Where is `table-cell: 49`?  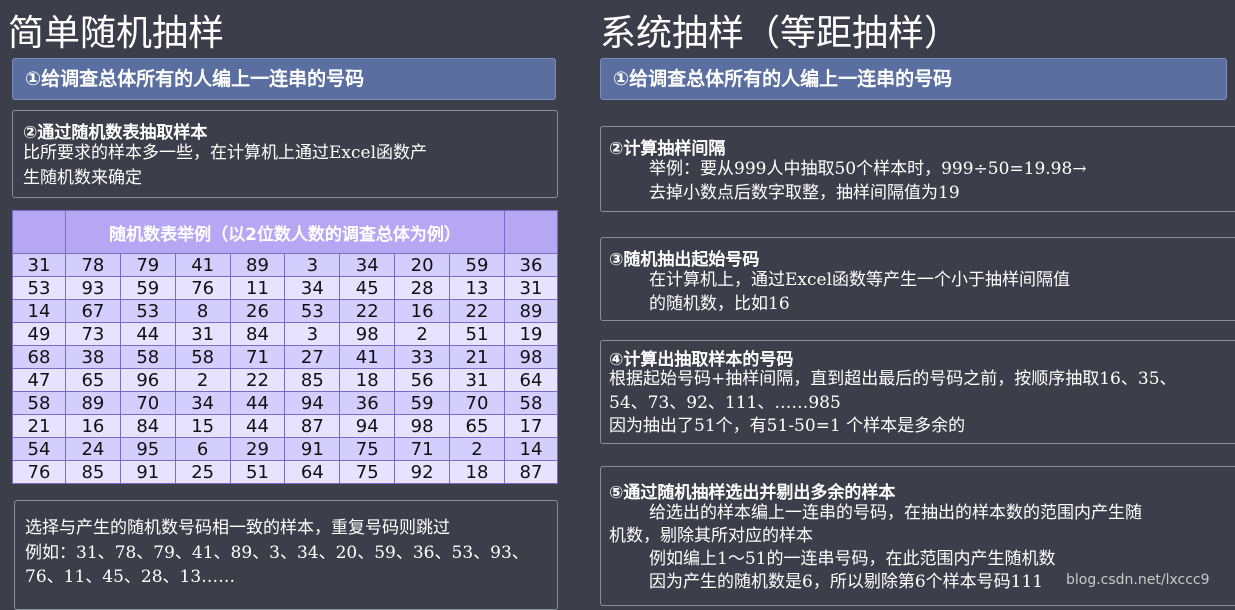
table-cell: 49 is located at coordinates (39, 334).